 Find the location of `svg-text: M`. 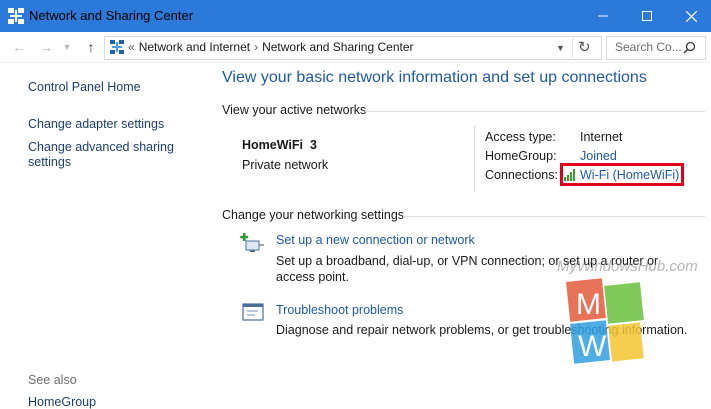

svg-text: M is located at coordinates (588, 304).